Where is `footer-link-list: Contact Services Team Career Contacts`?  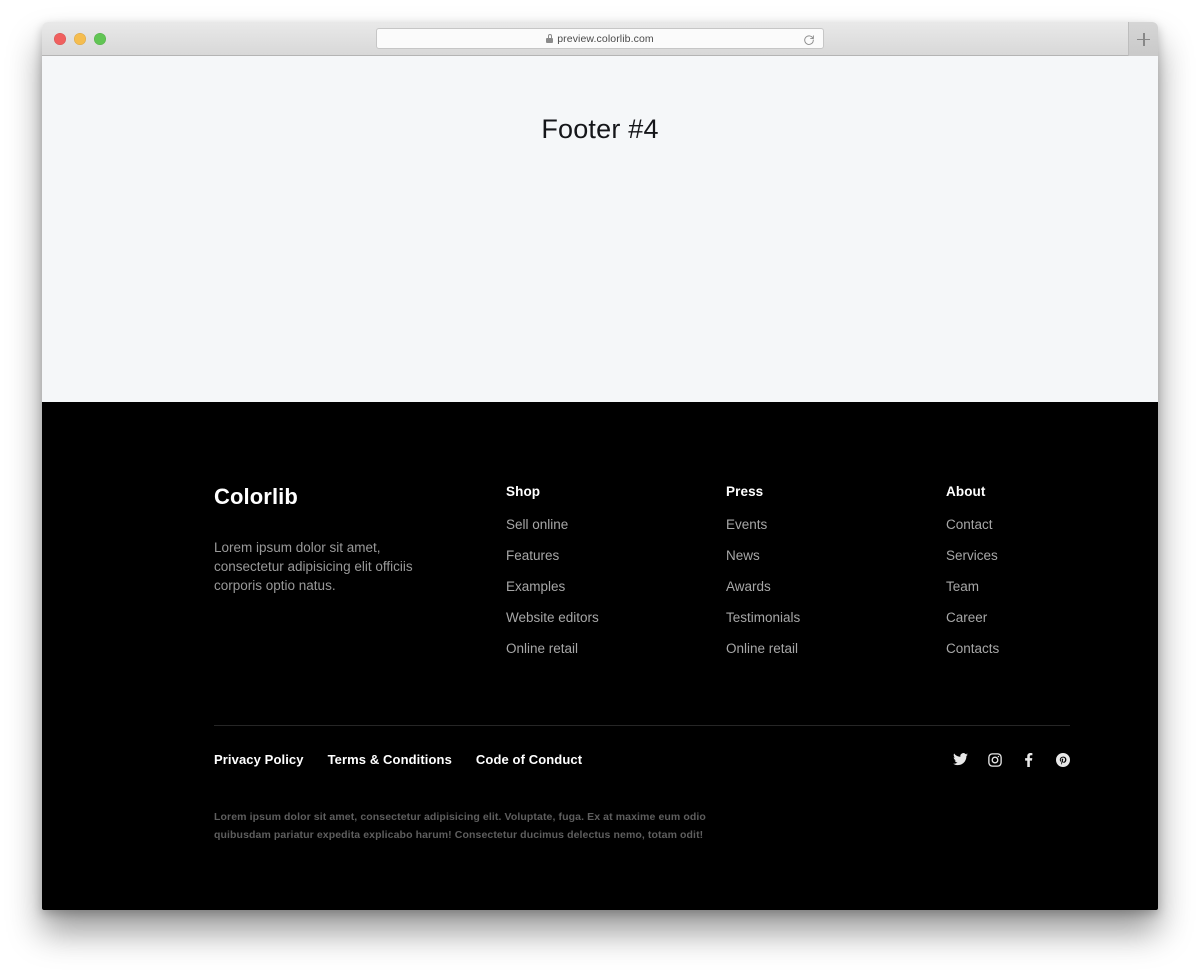 footer-link-list: Contact Services Team Career Contacts is located at coordinates (972, 587).